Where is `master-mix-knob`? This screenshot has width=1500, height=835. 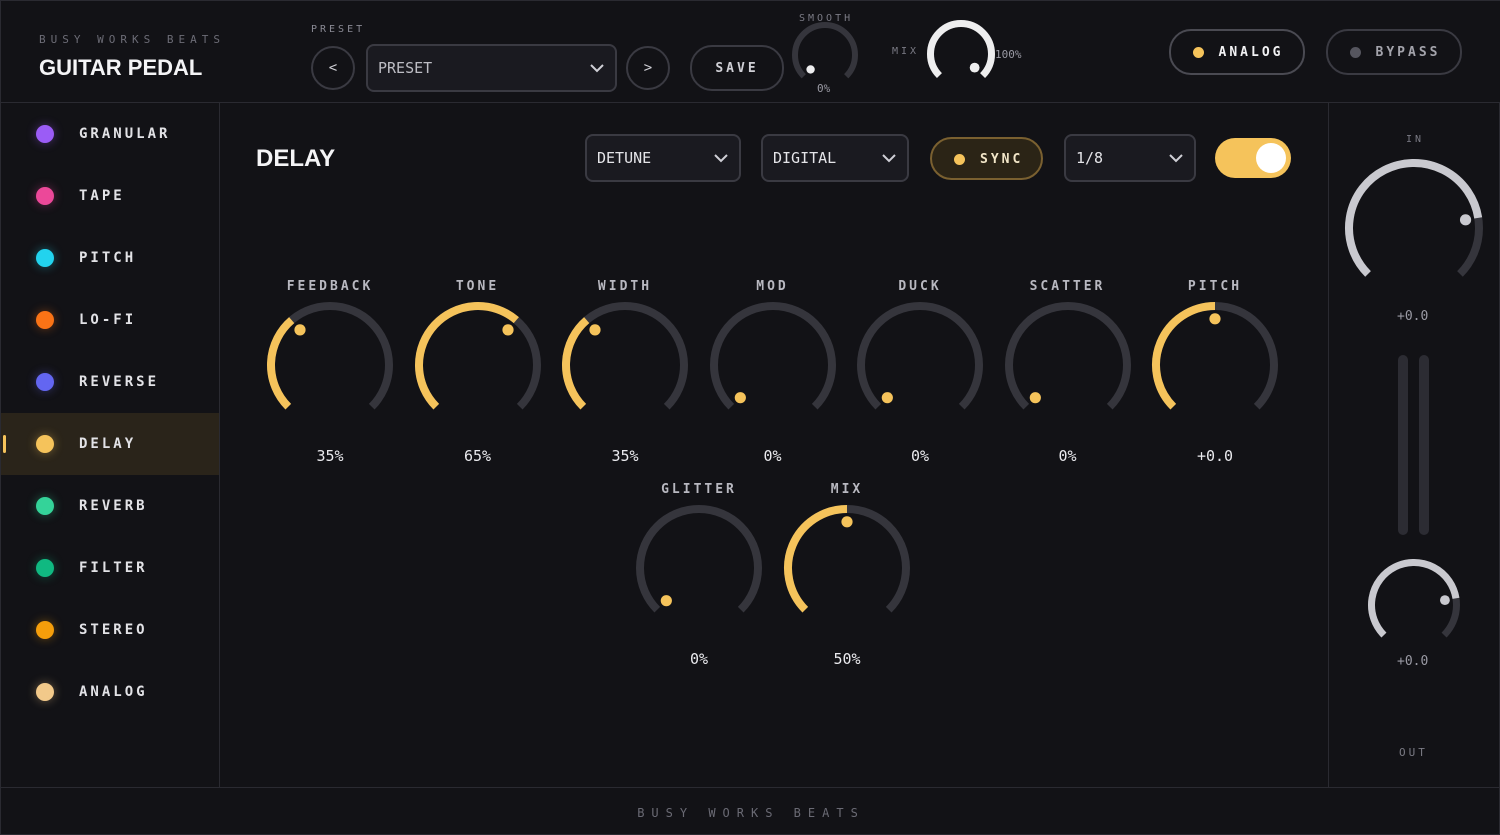
master-mix-knob is located at coordinates (961, 54).